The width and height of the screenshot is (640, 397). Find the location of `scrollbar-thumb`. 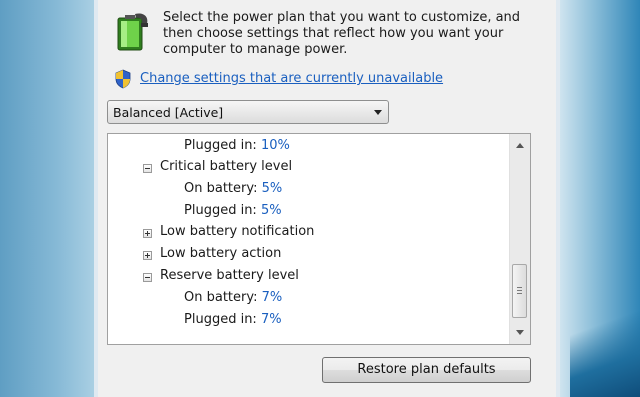

scrollbar-thumb is located at coordinates (519, 291).